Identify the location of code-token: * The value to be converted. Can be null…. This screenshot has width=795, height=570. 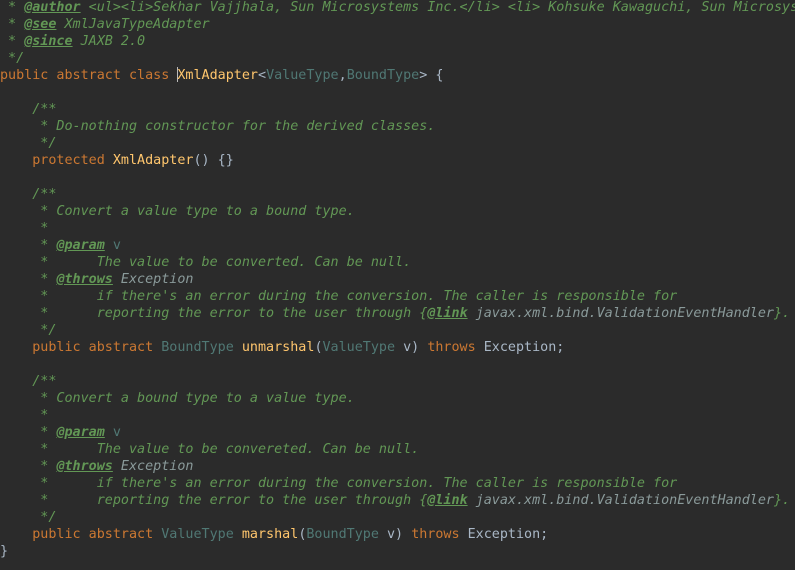
(206, 262).